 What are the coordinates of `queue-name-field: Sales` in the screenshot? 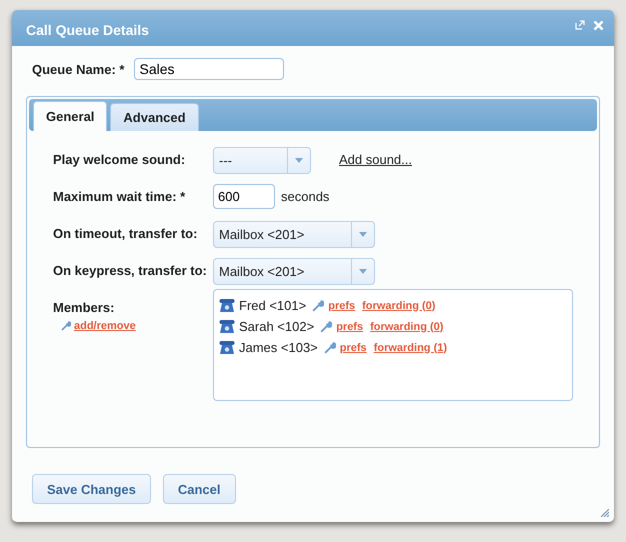 It's located at (209, 69).